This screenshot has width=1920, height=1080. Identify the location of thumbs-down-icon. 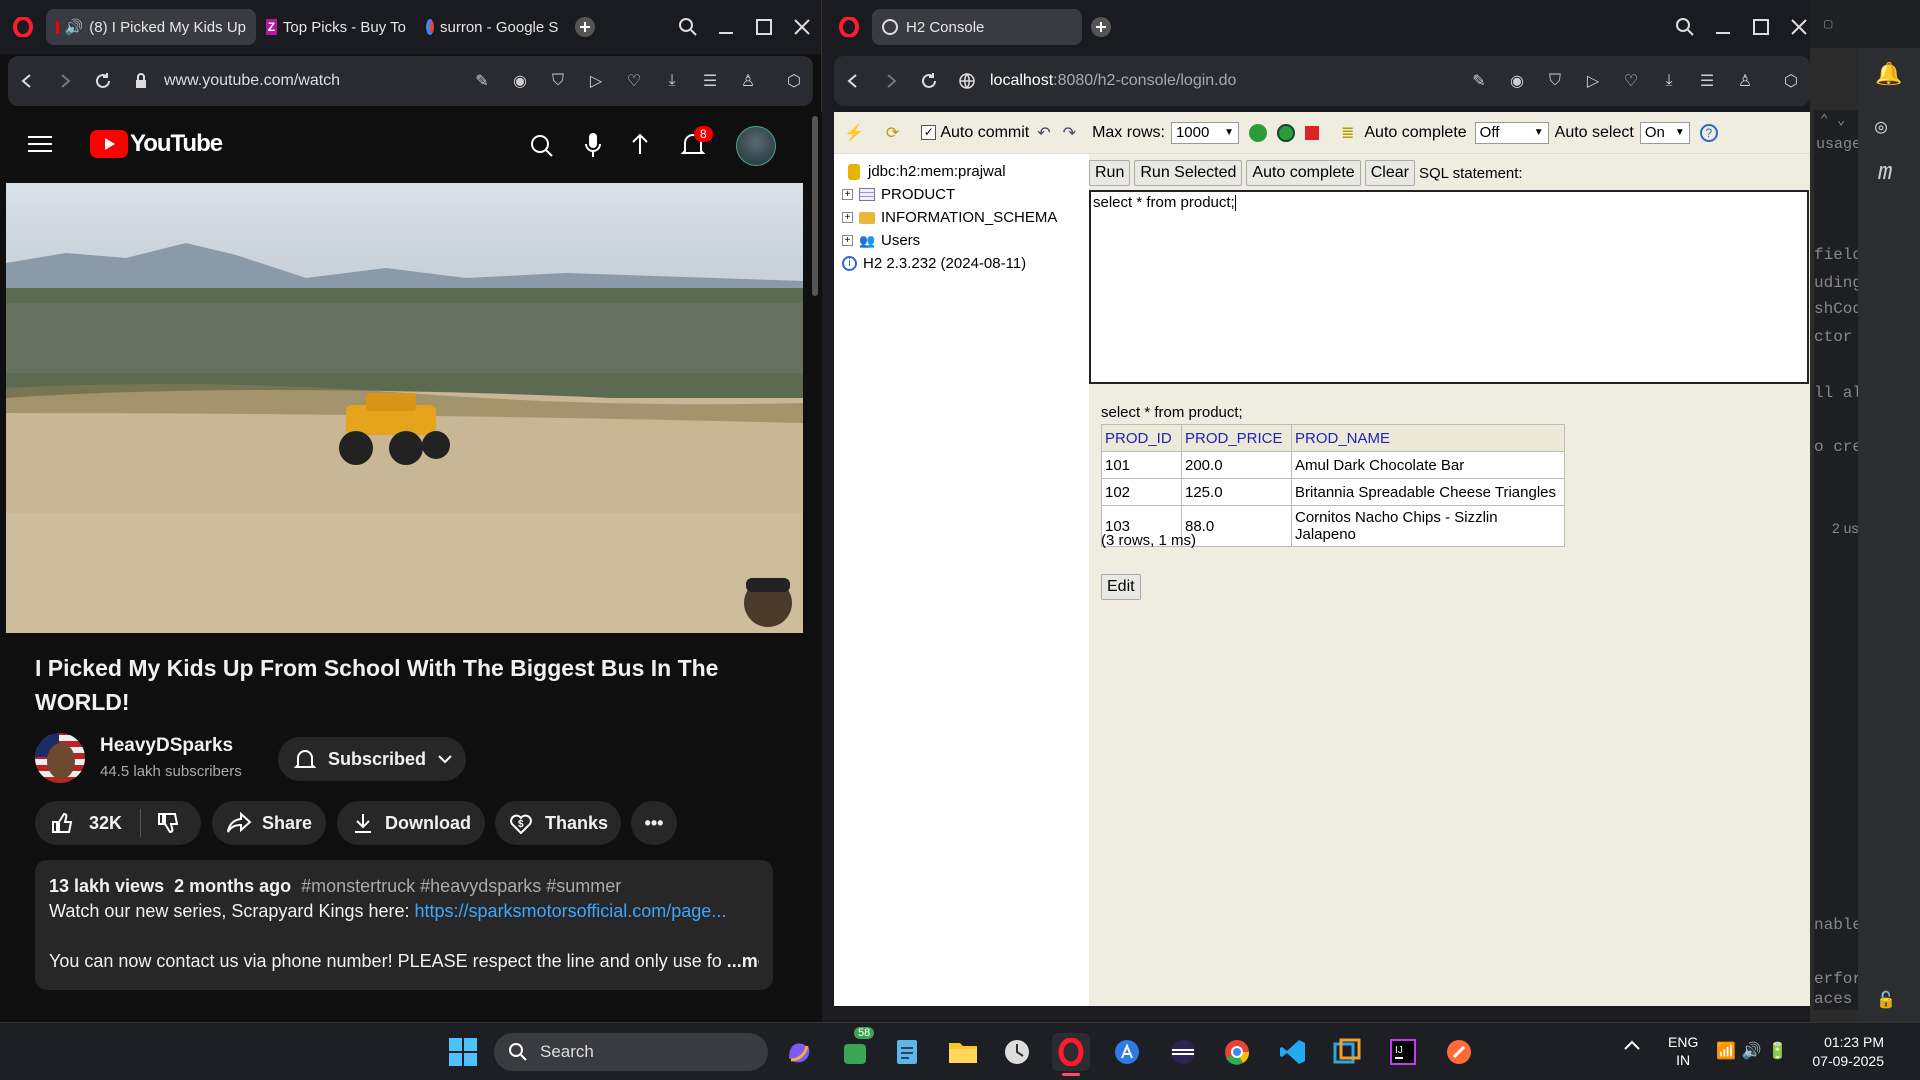
(169, 823).